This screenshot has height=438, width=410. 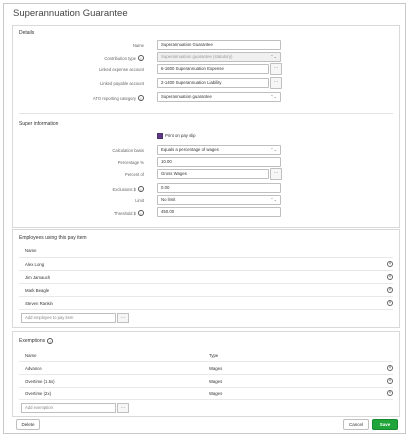 What do you see at coordinates (39, 303) in the screenshot?
I see `employee-row-name: Steven Rankin` at bounding box center [39, 303].